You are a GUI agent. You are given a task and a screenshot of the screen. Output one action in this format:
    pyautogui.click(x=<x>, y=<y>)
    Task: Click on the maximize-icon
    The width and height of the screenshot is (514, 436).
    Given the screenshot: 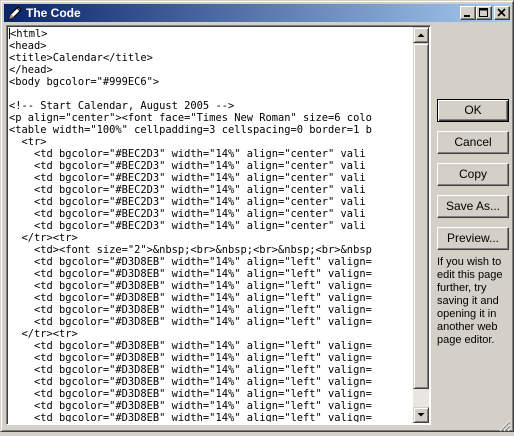 What is the action you would take?
    pyautogui.click(x=483, y=12)
    